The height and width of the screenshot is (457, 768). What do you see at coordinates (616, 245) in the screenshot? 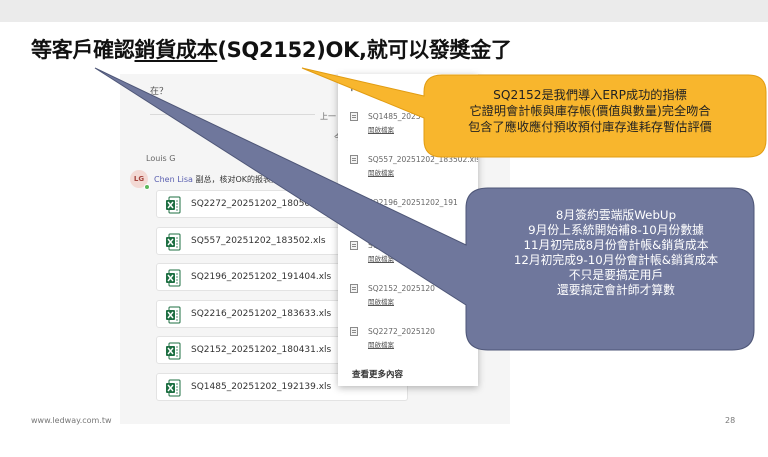
I see `blue-line: 11月初完成8月份會計帳&銷貨成本` at bounding box center [616, 245].